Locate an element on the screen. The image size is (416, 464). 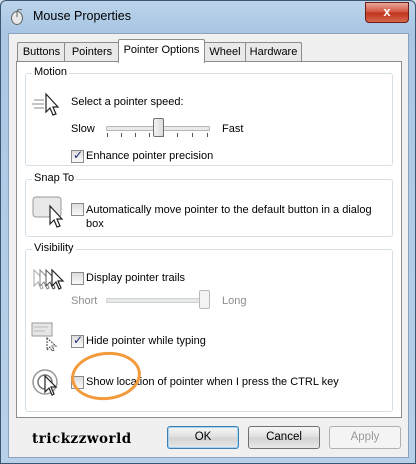
tab-pointers: Pointers is located at coordinates (92, 52).